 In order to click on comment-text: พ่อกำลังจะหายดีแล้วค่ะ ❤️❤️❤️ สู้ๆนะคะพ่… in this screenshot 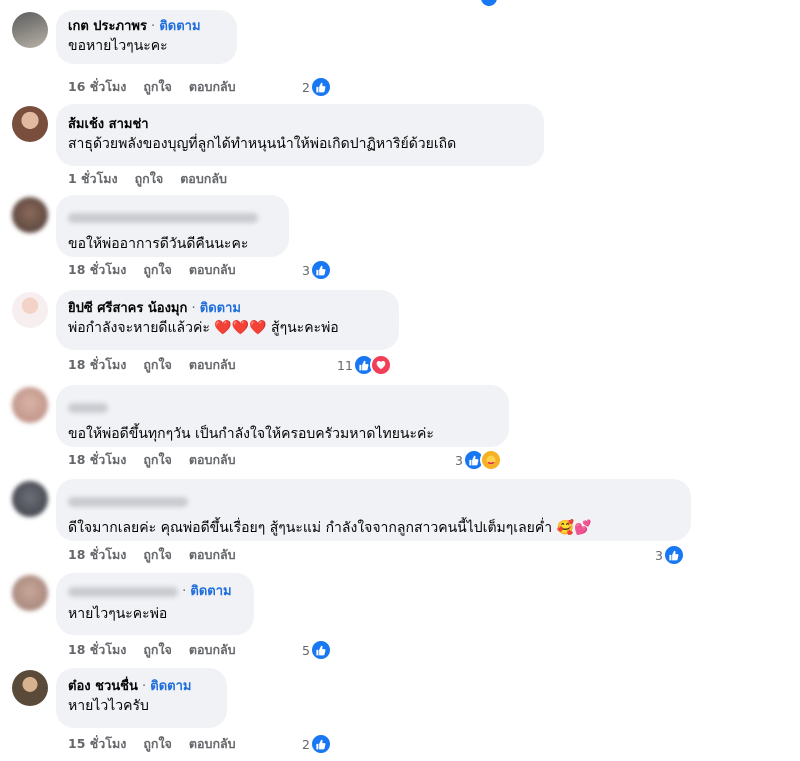, I will do `click(203, 328)`.